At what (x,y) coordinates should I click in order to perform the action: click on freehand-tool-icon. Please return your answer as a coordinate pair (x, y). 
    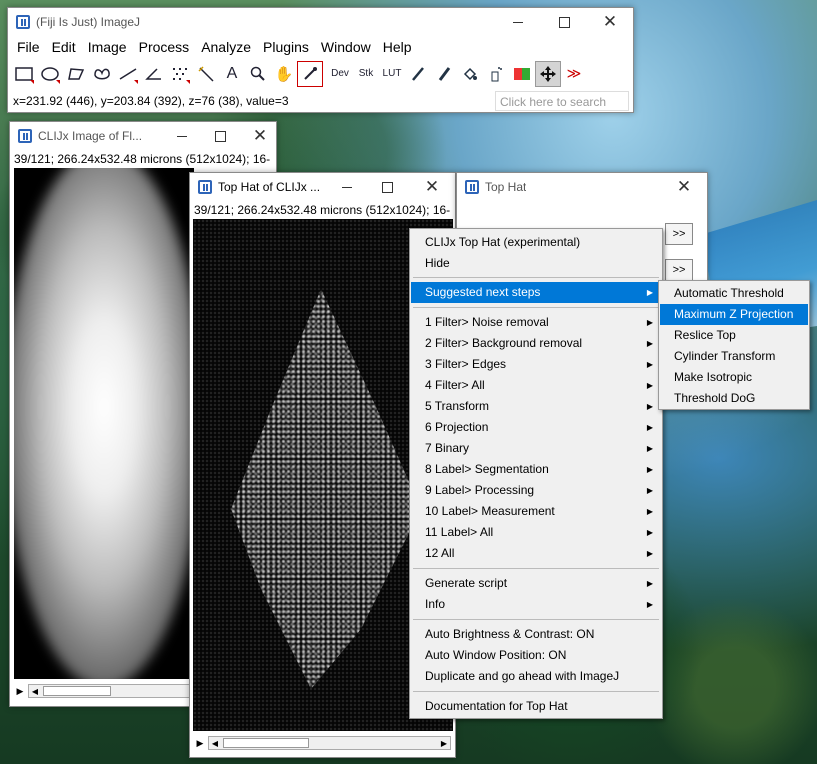
    Looking at the image, I should click on (102, 74).